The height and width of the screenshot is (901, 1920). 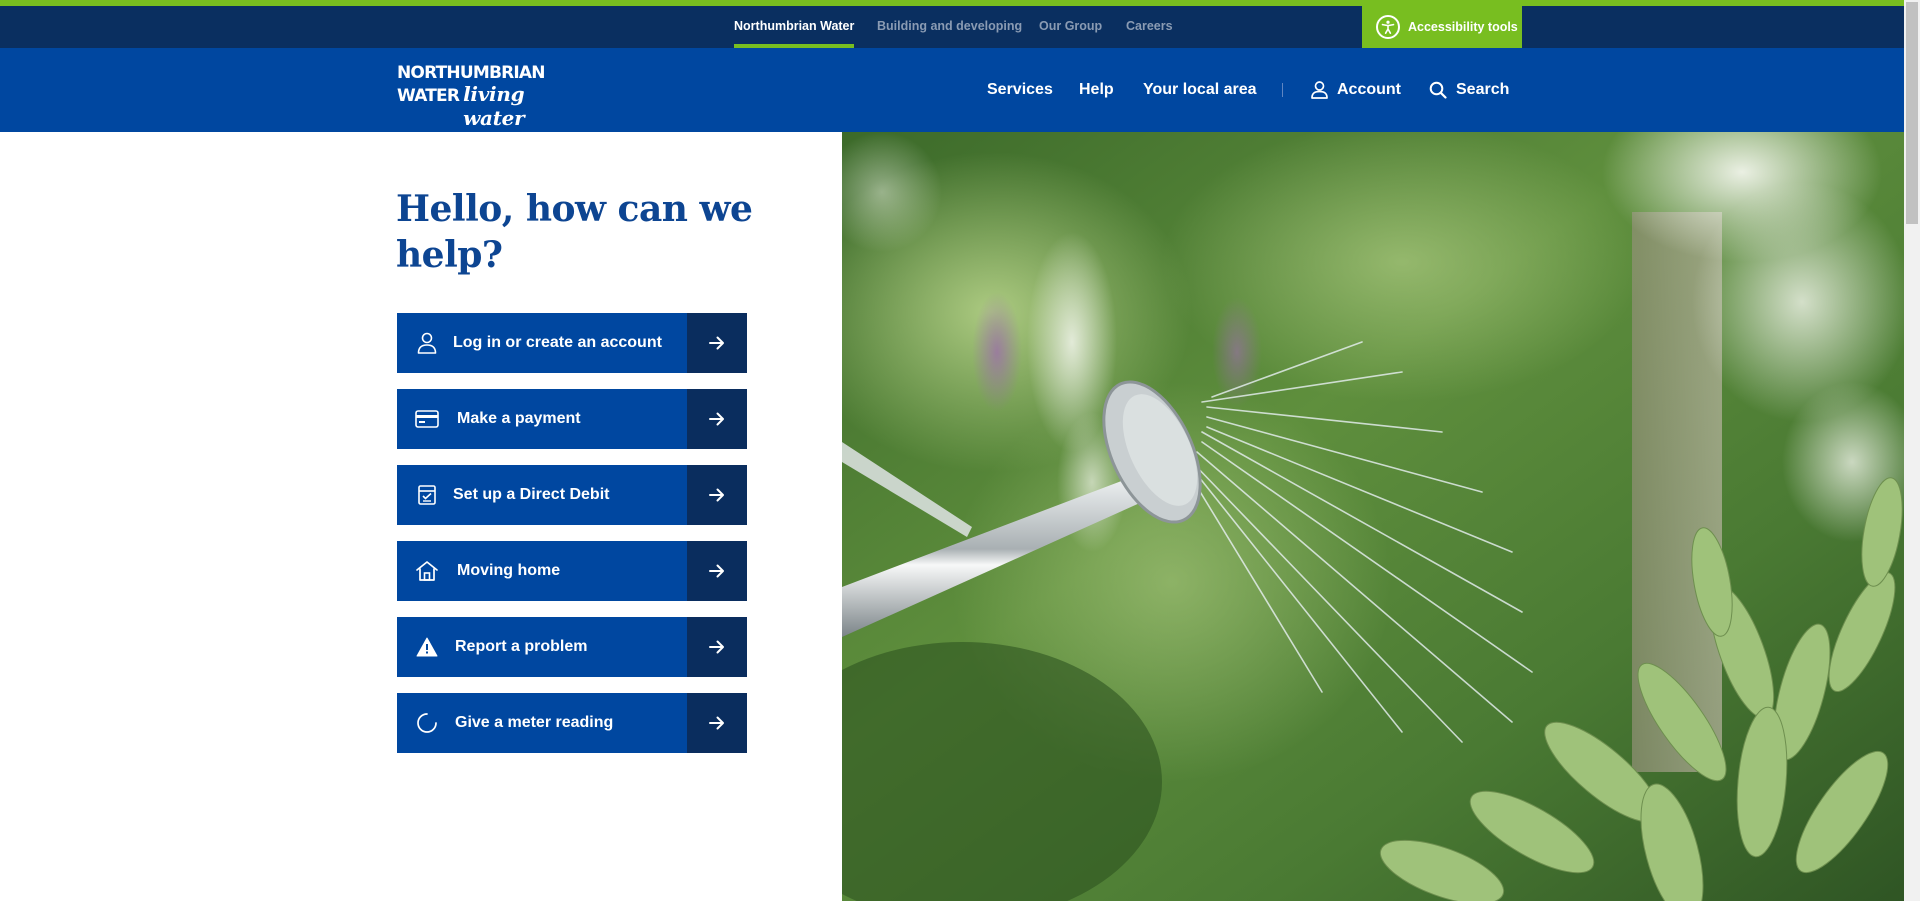 I want to click on search-icon, so click(x=1438, y=90).